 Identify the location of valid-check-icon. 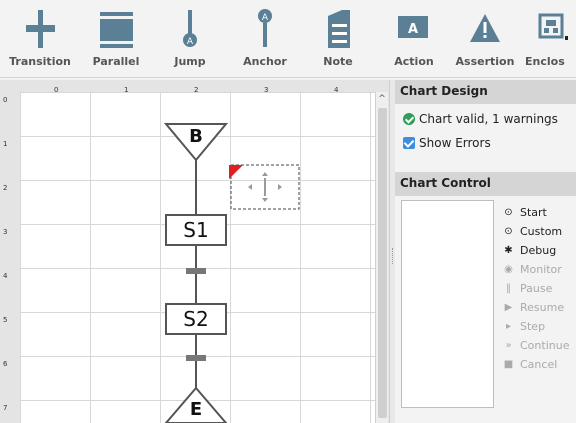
(409, 119).